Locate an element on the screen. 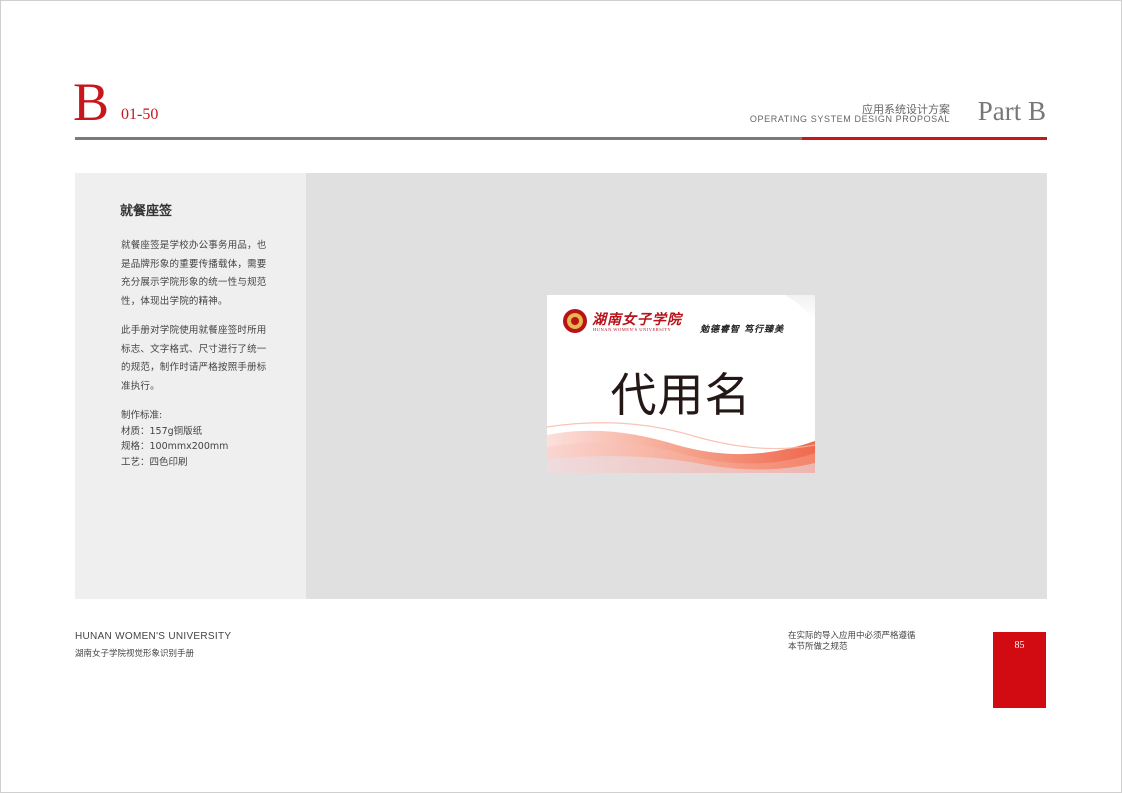  spec-process: 工艺：四色印刷 is located at coordinates (154, 462).